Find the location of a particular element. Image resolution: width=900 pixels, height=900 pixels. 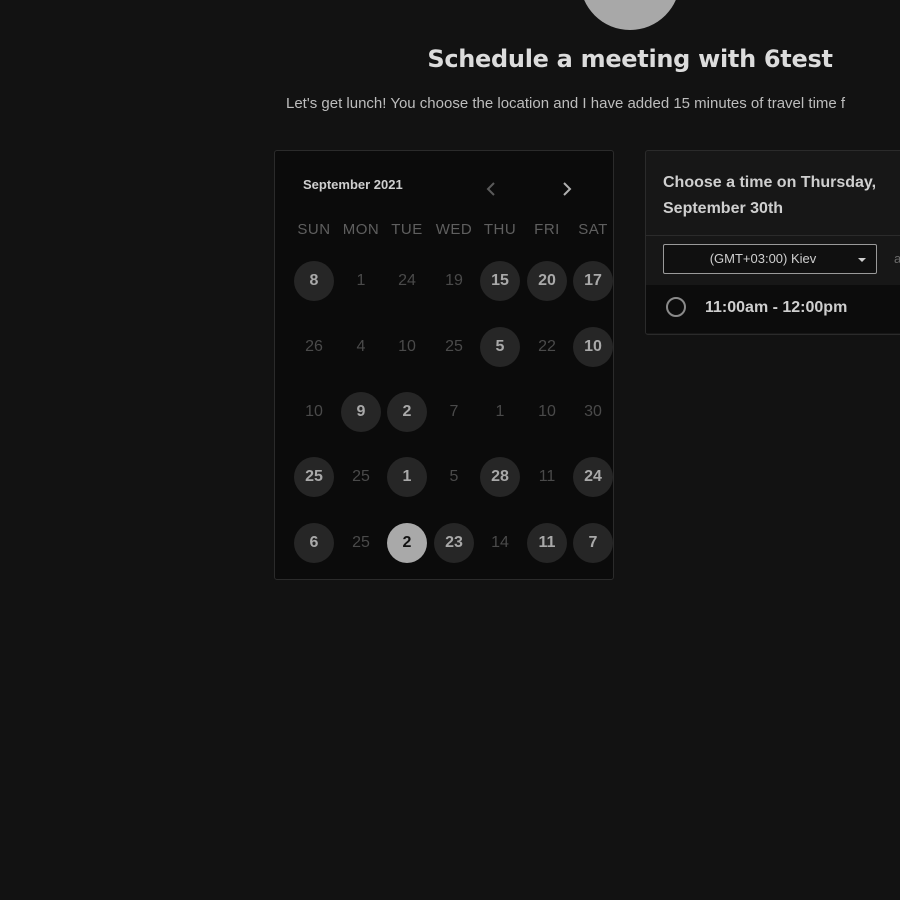

previous-month-button is located at coordinates (491, 189).